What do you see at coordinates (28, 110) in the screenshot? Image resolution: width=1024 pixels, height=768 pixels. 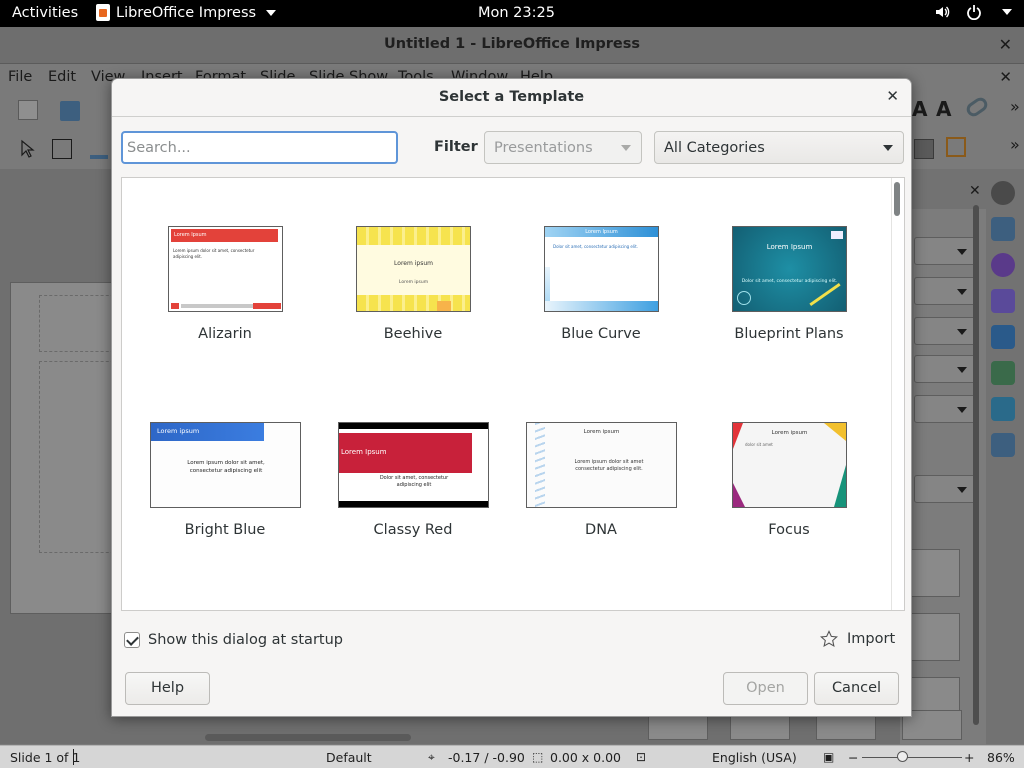 I see `new-document-icon` at bounding box center [28, 110].